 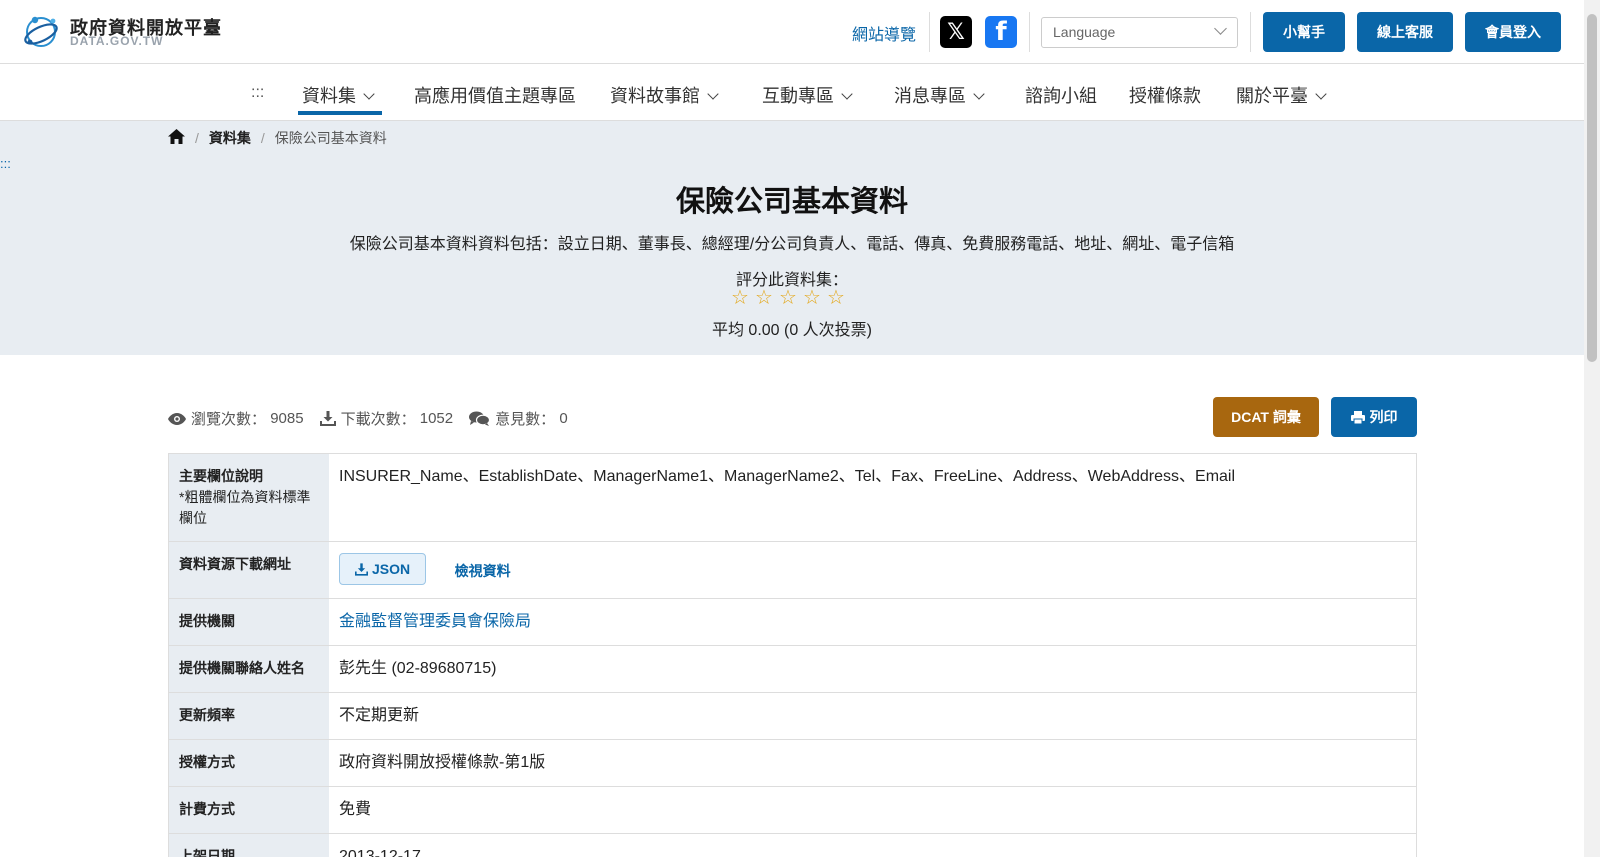 What do you see at coordinates (791, 202) in the screenshot?
I see `page-title: 保險公司基本資料` at bounding box center [791, 202].